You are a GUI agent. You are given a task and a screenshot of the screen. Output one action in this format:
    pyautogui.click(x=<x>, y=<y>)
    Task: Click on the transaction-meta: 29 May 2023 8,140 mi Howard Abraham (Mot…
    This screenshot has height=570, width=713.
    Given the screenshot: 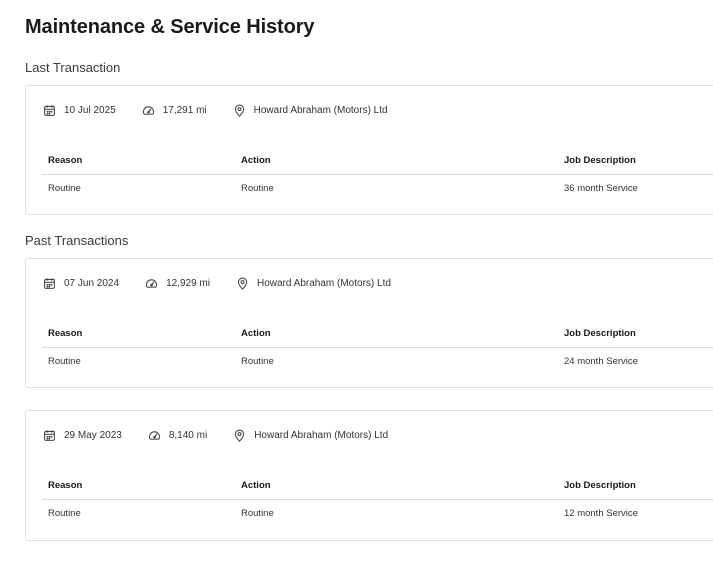 What is the action you would take?
    pyautogui.click(x=215, y=435)
    